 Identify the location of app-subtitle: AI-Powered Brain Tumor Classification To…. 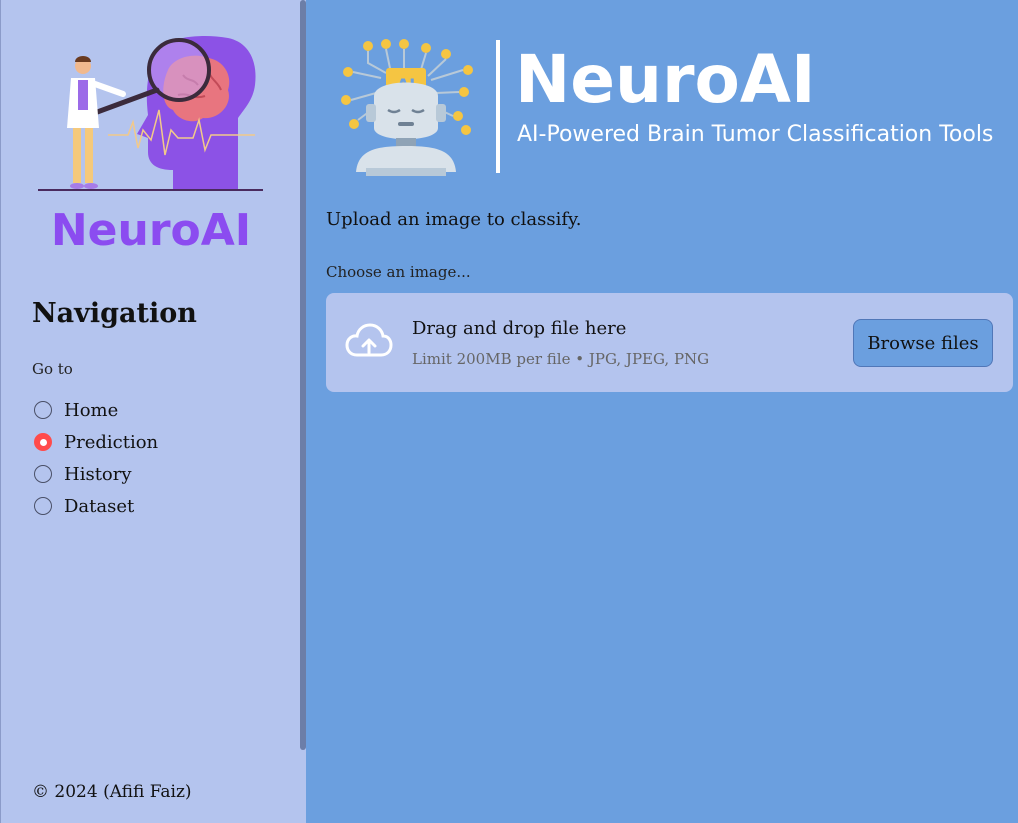
(755, 134).